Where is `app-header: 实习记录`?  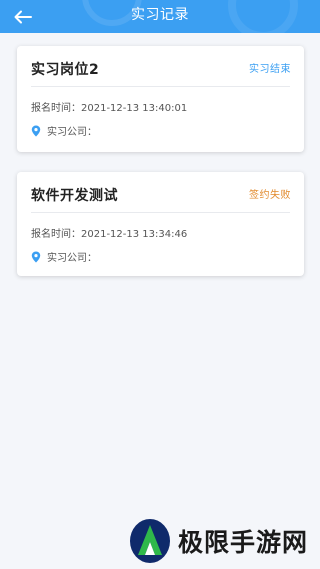 app-header: 实习记录 is located at coordinates (160, 16).